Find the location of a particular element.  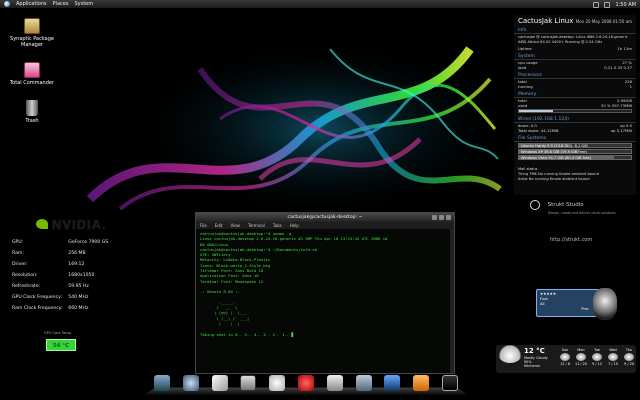

forecast-day: Thu 9 / 20 is located at coordinates (629, 357).